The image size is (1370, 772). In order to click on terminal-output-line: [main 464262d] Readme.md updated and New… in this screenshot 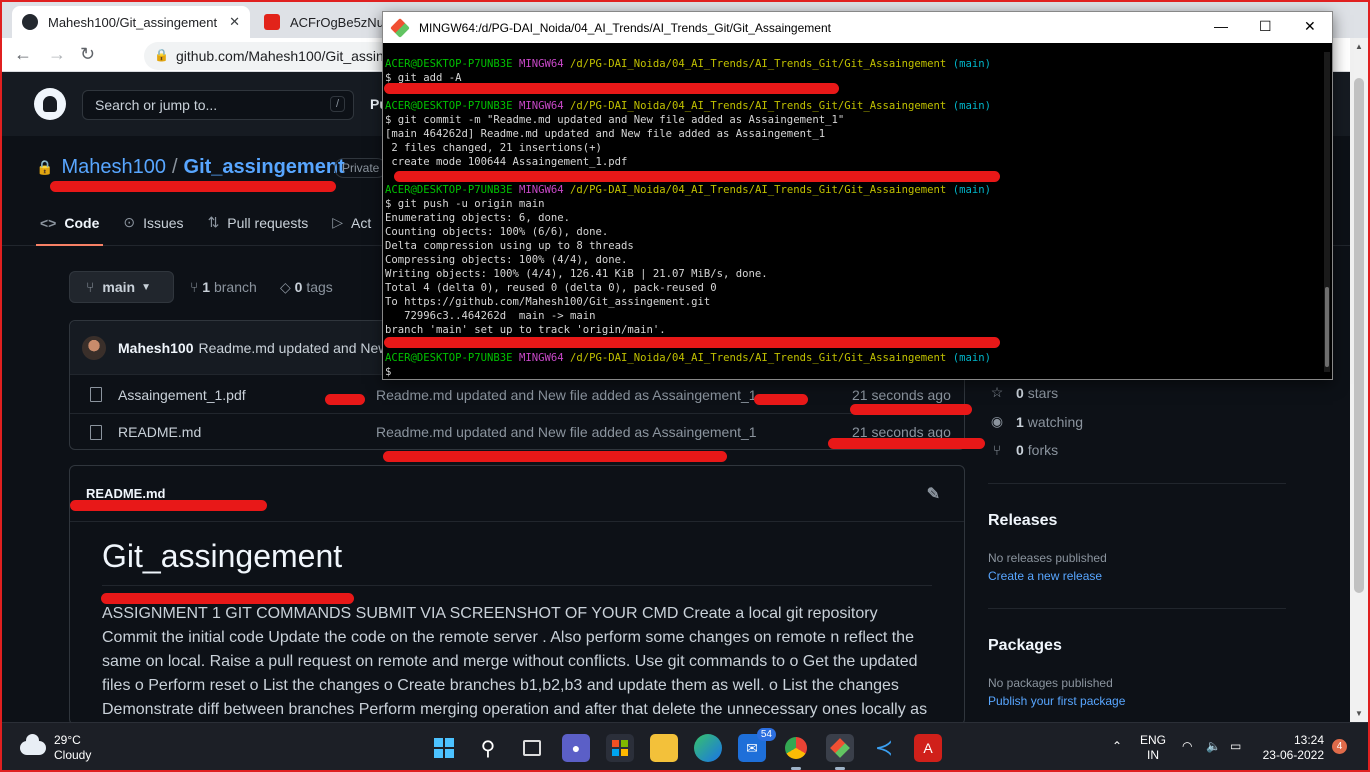, I will do `click(605, 134)`.